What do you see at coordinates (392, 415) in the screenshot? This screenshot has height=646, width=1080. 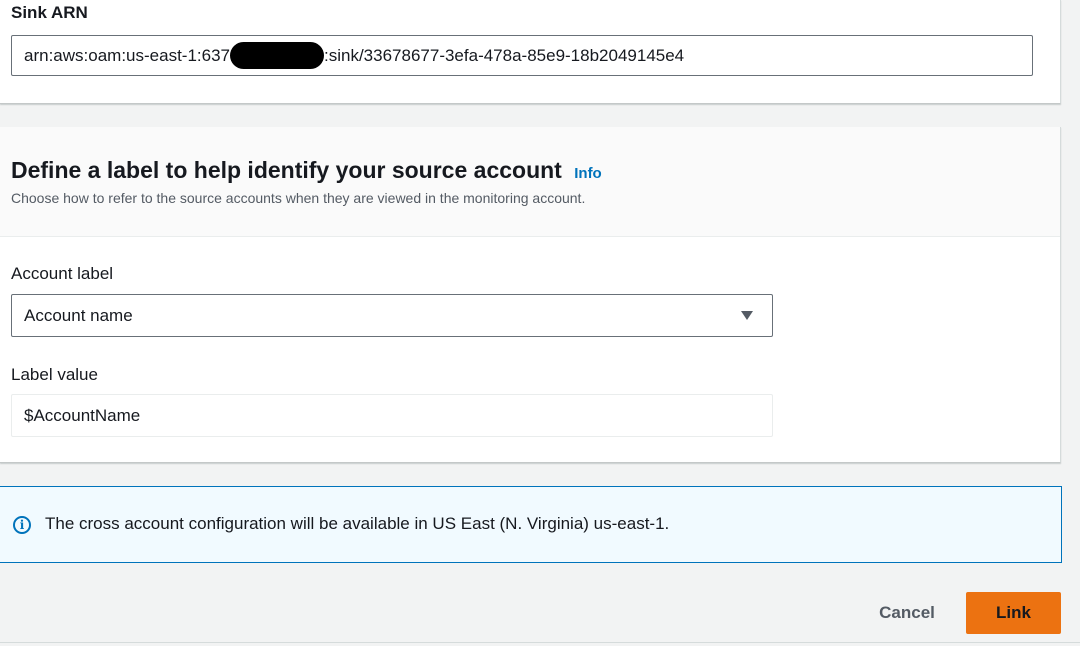 I see `label-value-input: $AccountName` at bounding box center [392, 415].